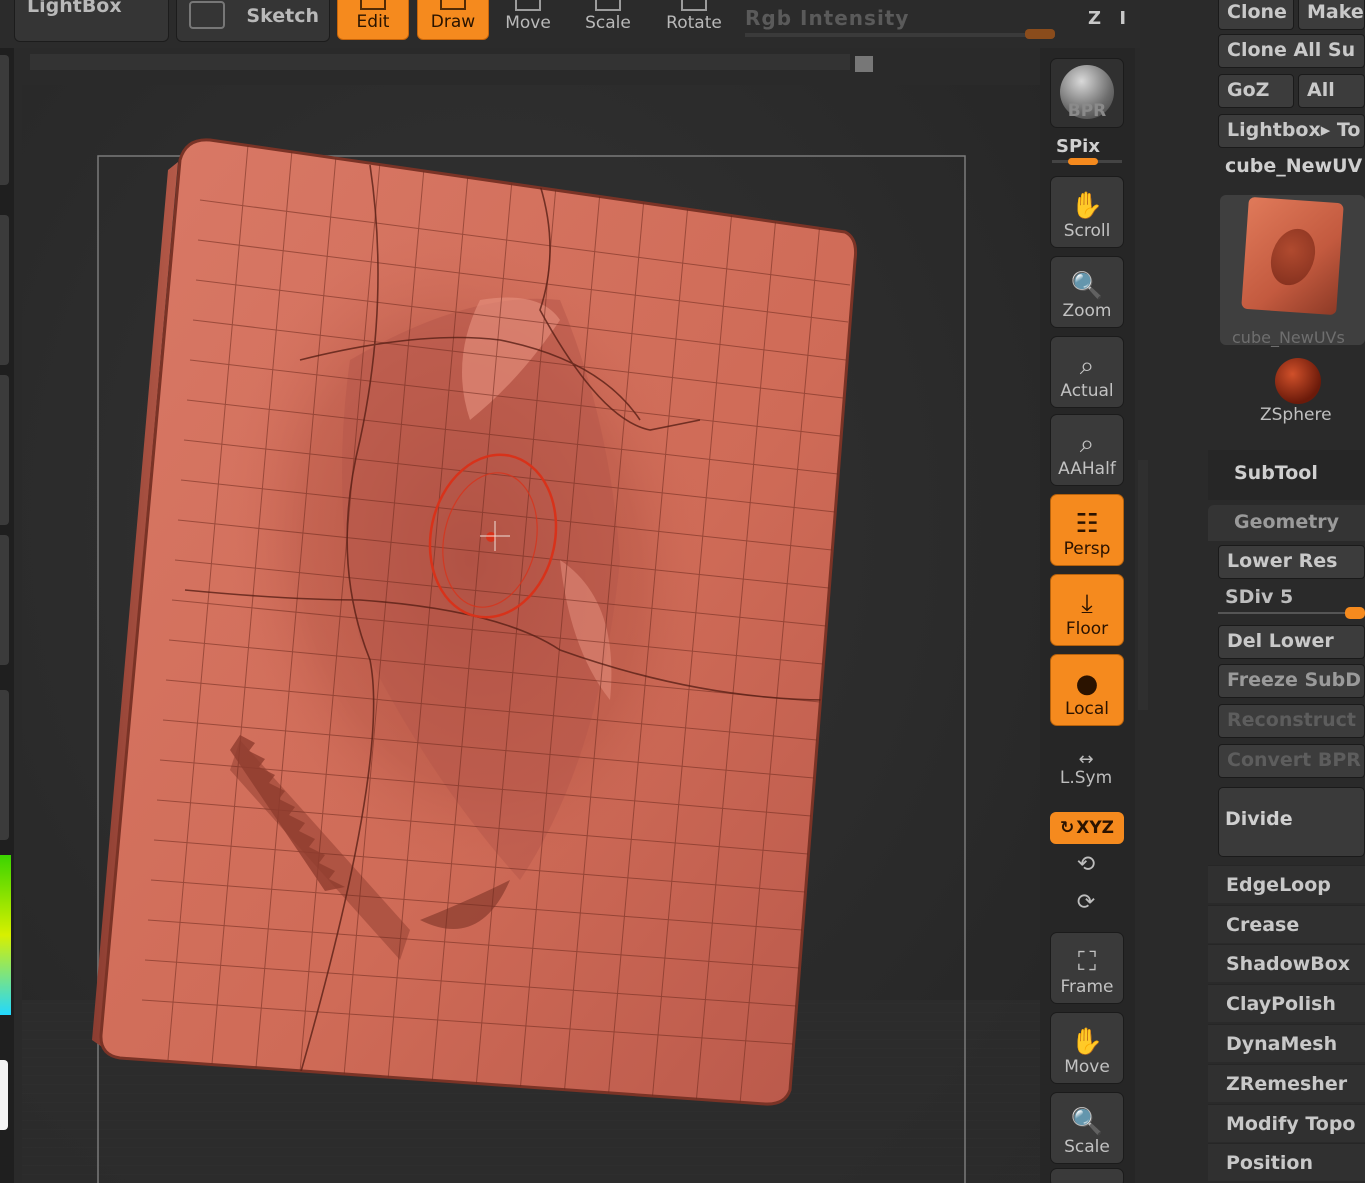 This screenshot has height=1183, width=1365. I want to click on horizontal-scrollbar, so click(440, 62).